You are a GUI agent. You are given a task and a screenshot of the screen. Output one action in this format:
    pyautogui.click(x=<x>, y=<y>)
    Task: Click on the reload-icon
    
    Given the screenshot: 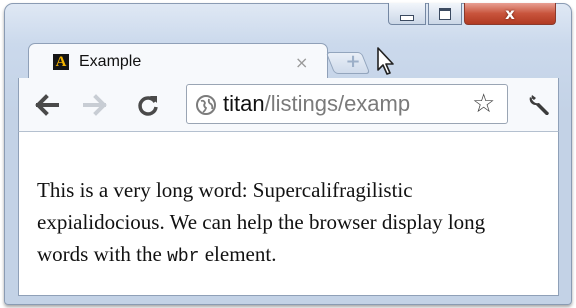 What is the action you would take?
    pyautogui.click(x=148, y=106)
    